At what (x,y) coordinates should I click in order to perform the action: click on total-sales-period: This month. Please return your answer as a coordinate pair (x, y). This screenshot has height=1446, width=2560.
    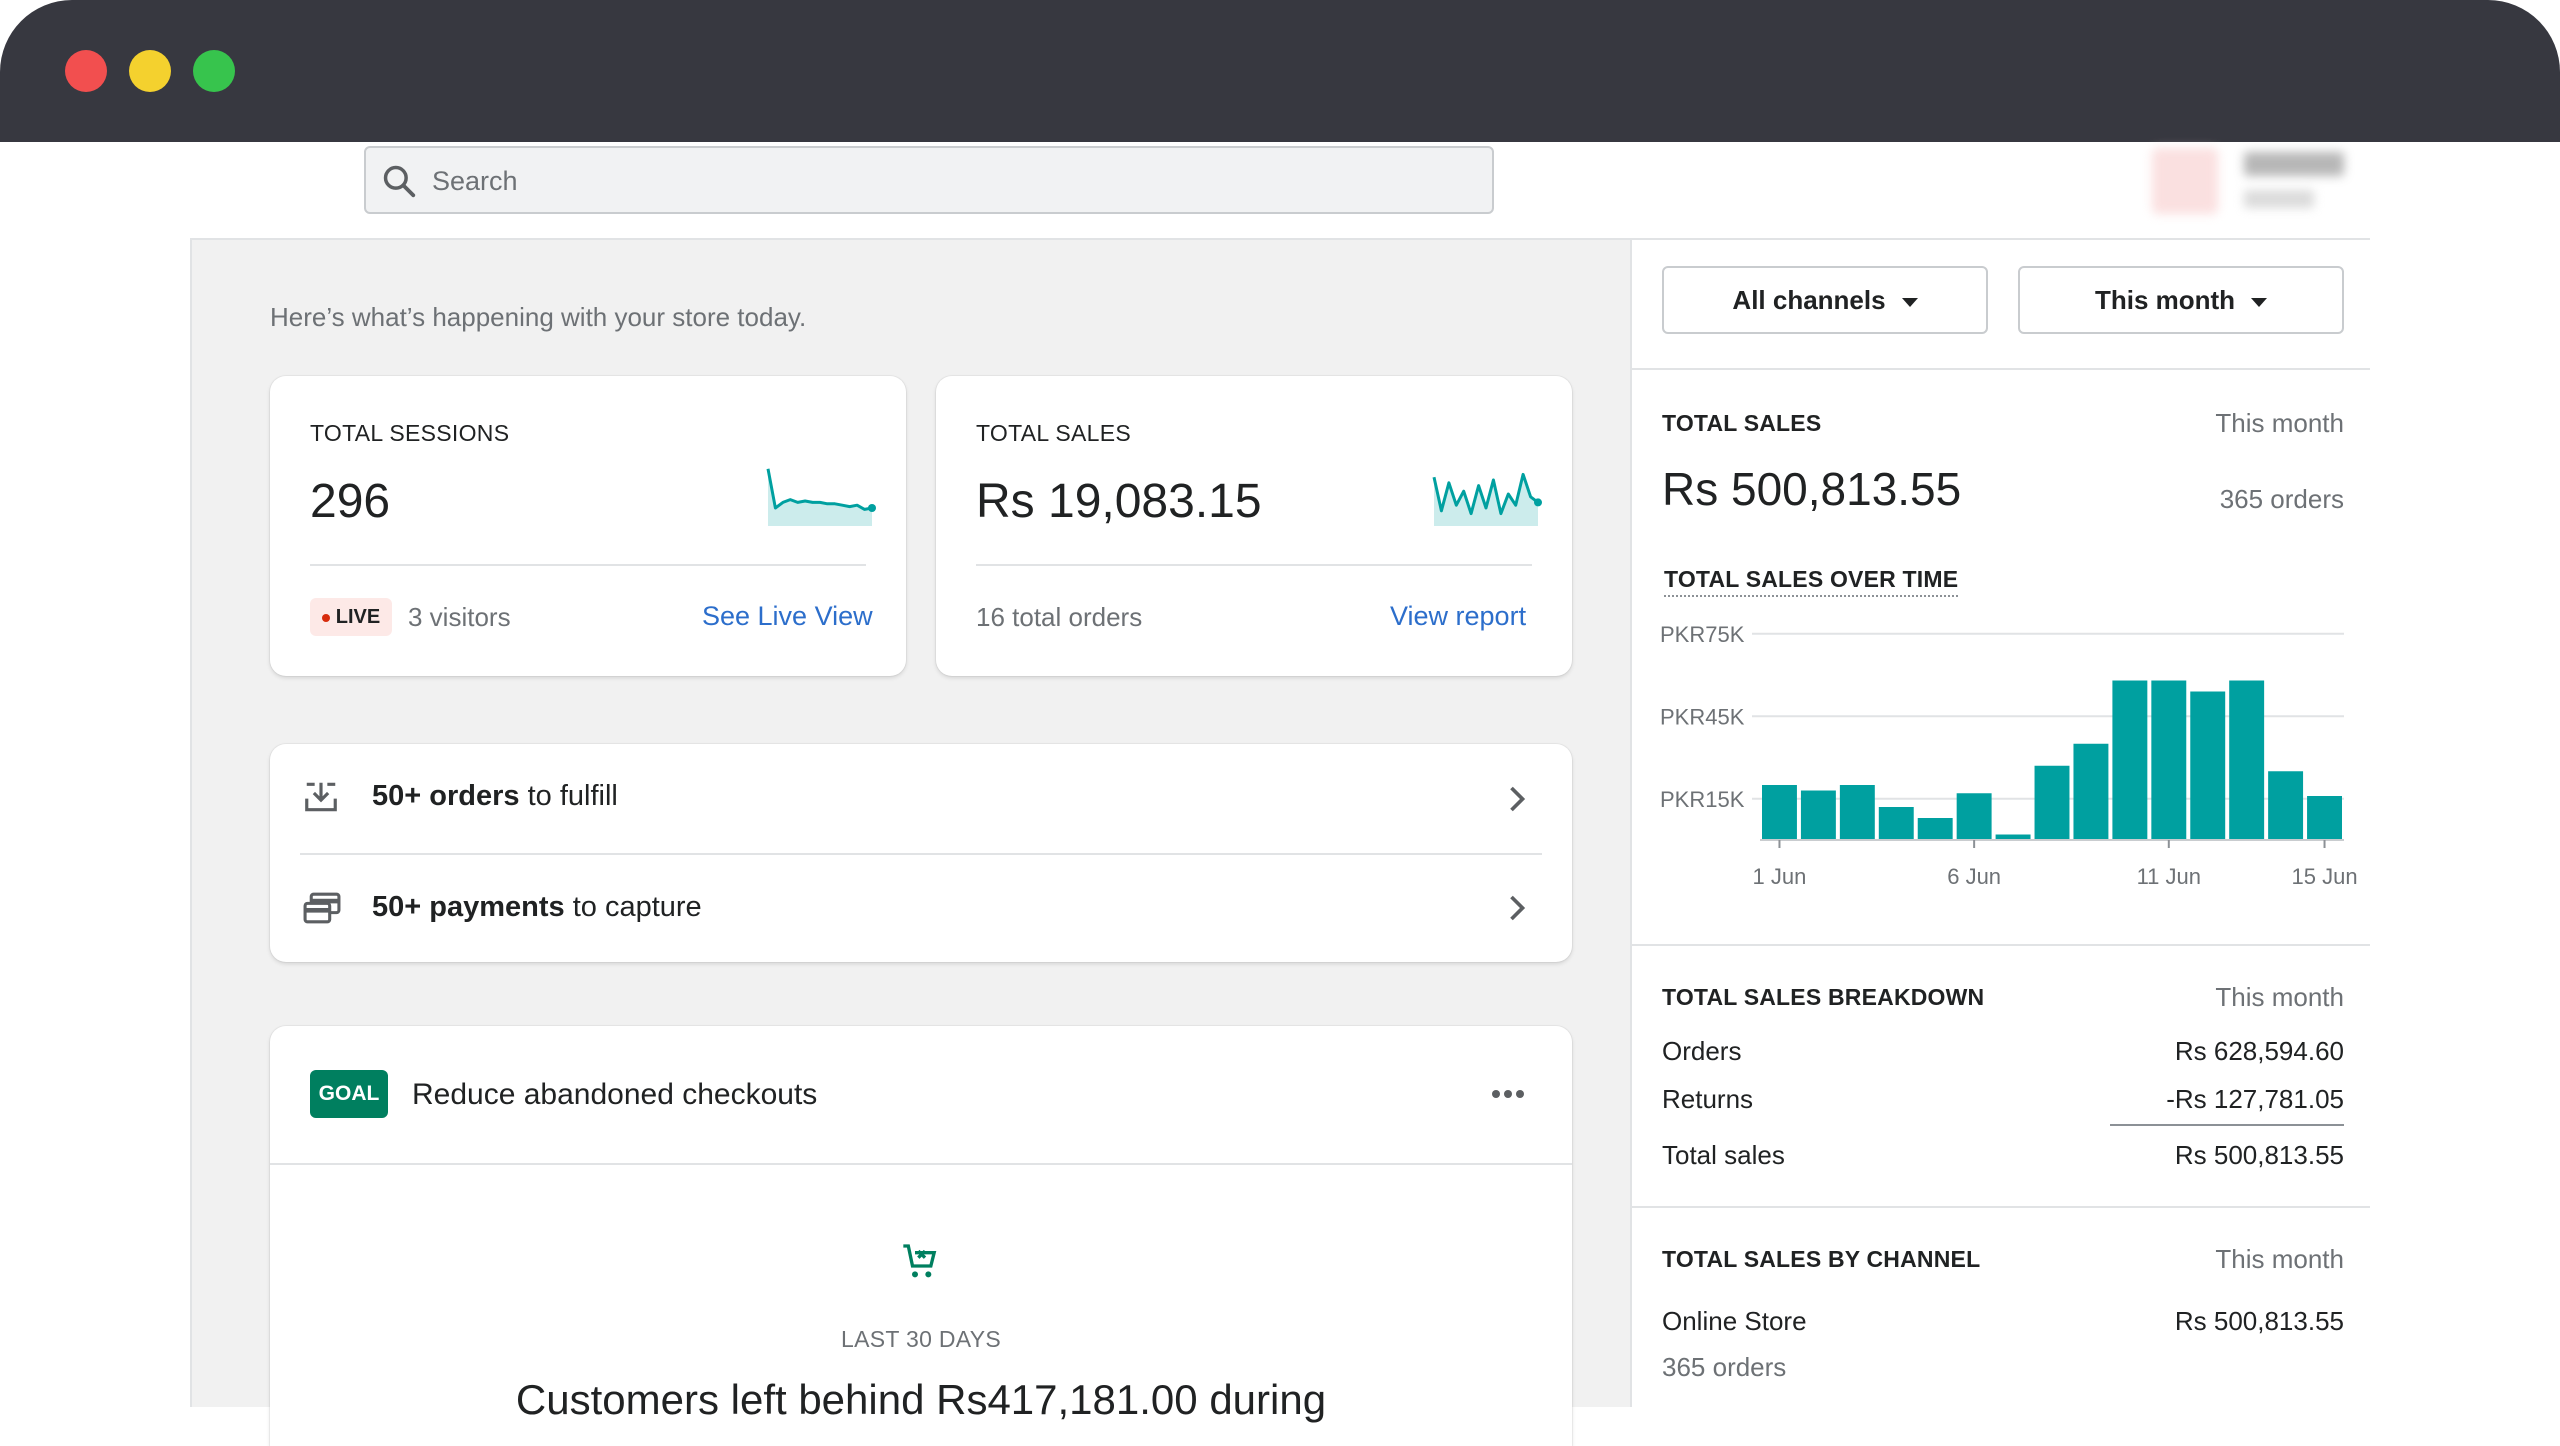
    Looking at the image, I should click on (2279, 423).